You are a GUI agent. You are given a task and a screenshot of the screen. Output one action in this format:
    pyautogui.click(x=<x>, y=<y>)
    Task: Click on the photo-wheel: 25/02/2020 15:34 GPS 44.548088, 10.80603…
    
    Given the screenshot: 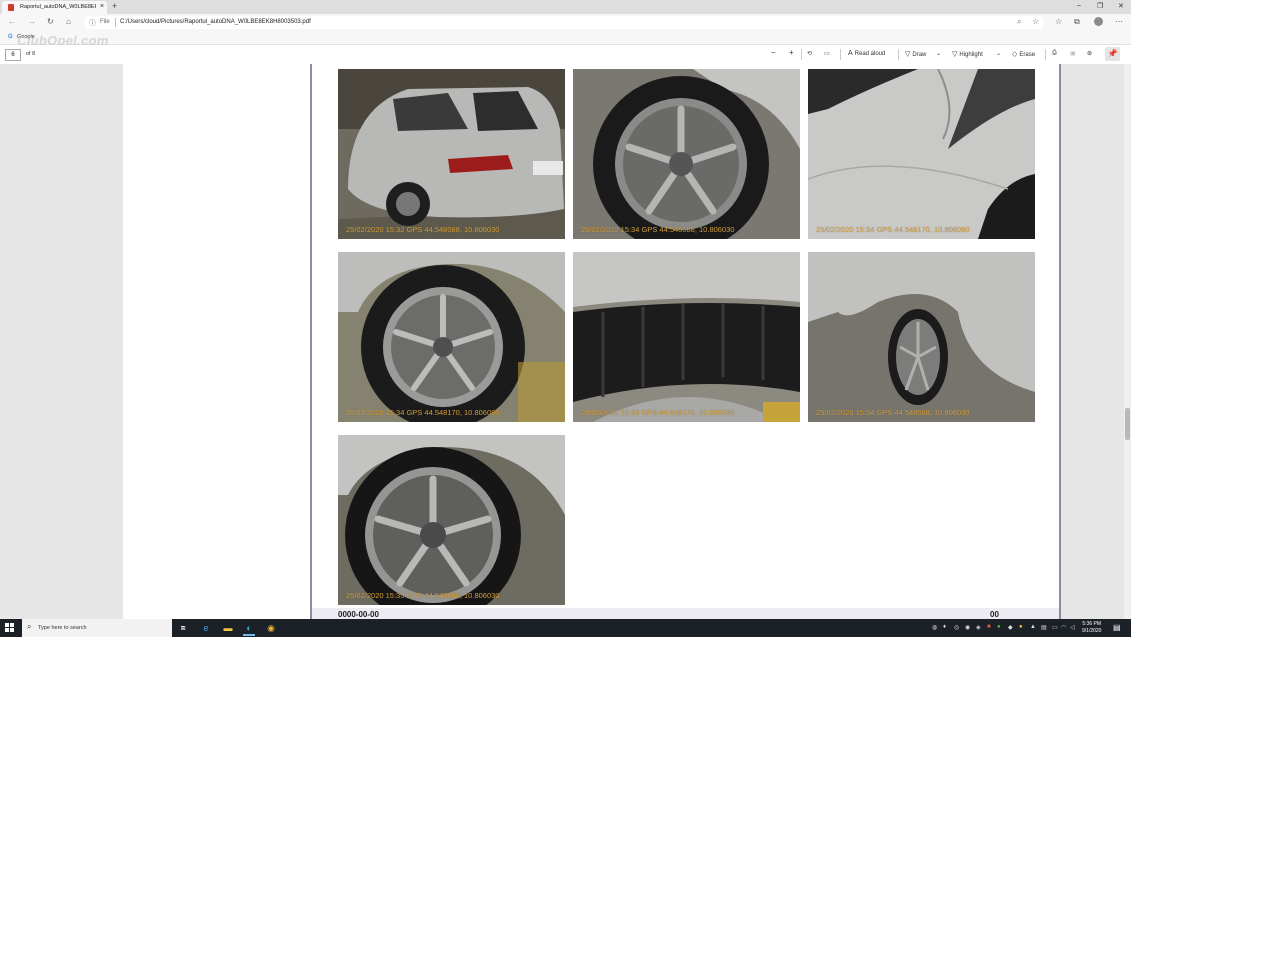 What is the action you would take?
    pyautogui.click(x=686, y=154)
    